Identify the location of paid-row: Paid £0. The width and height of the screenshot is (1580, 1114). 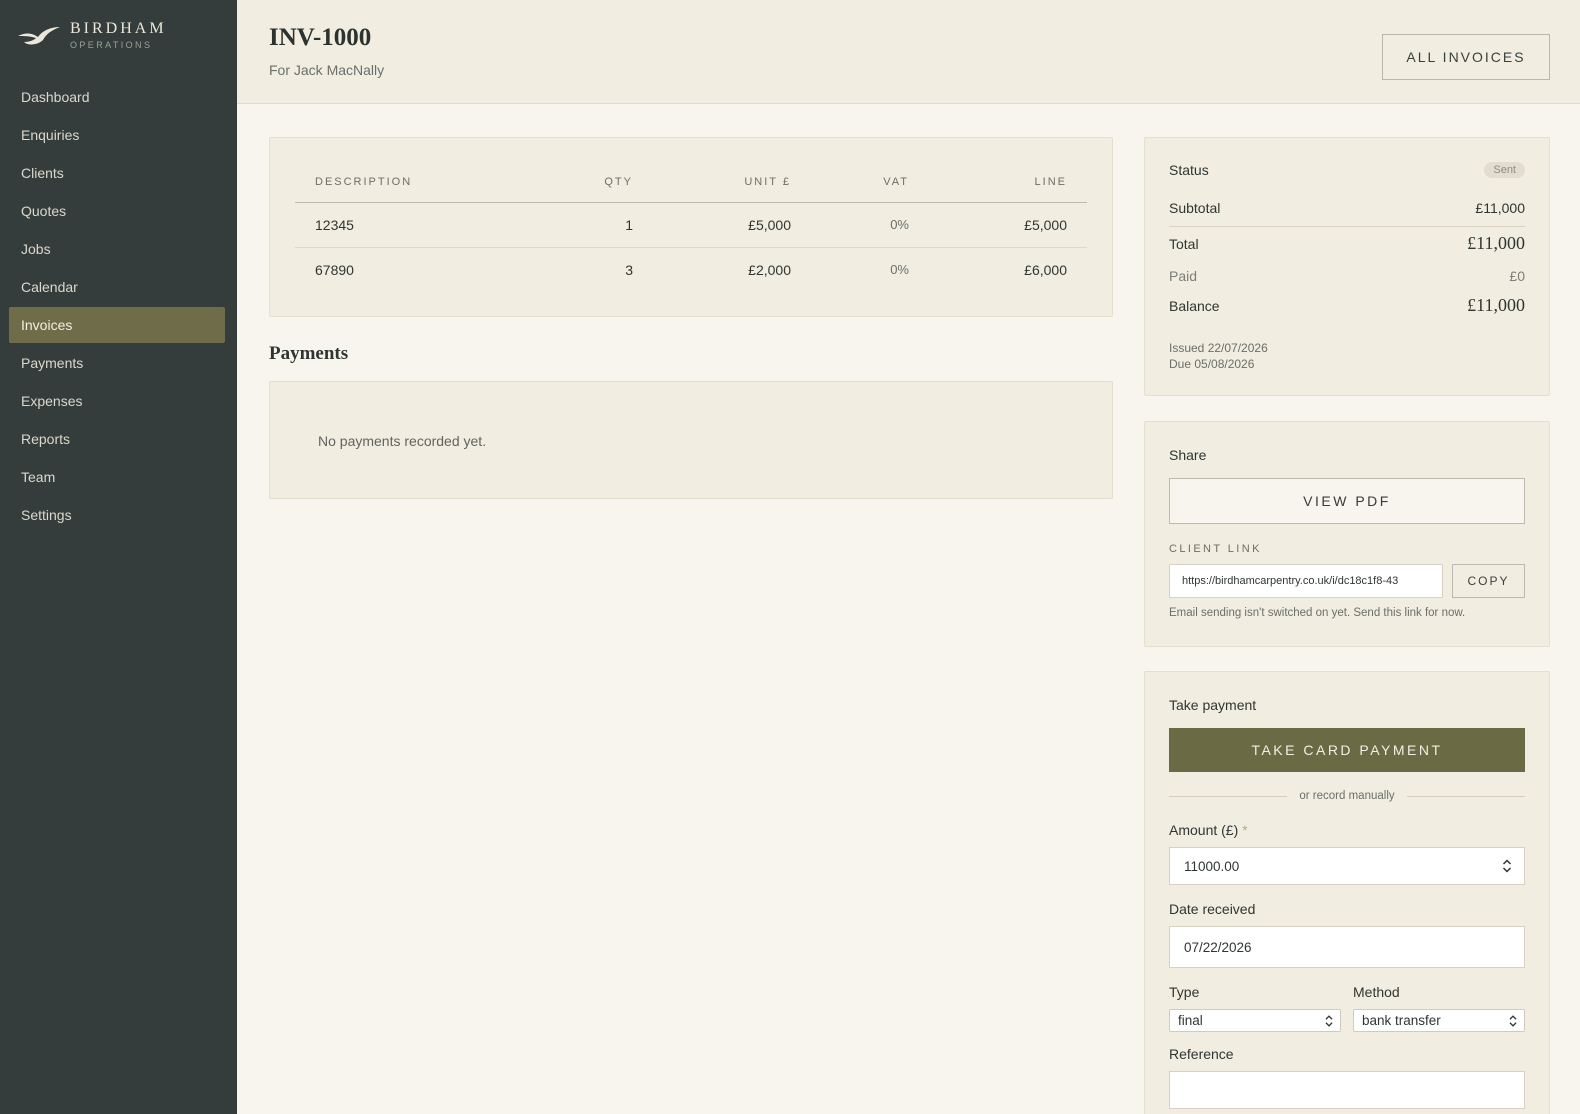
(1347, 276).